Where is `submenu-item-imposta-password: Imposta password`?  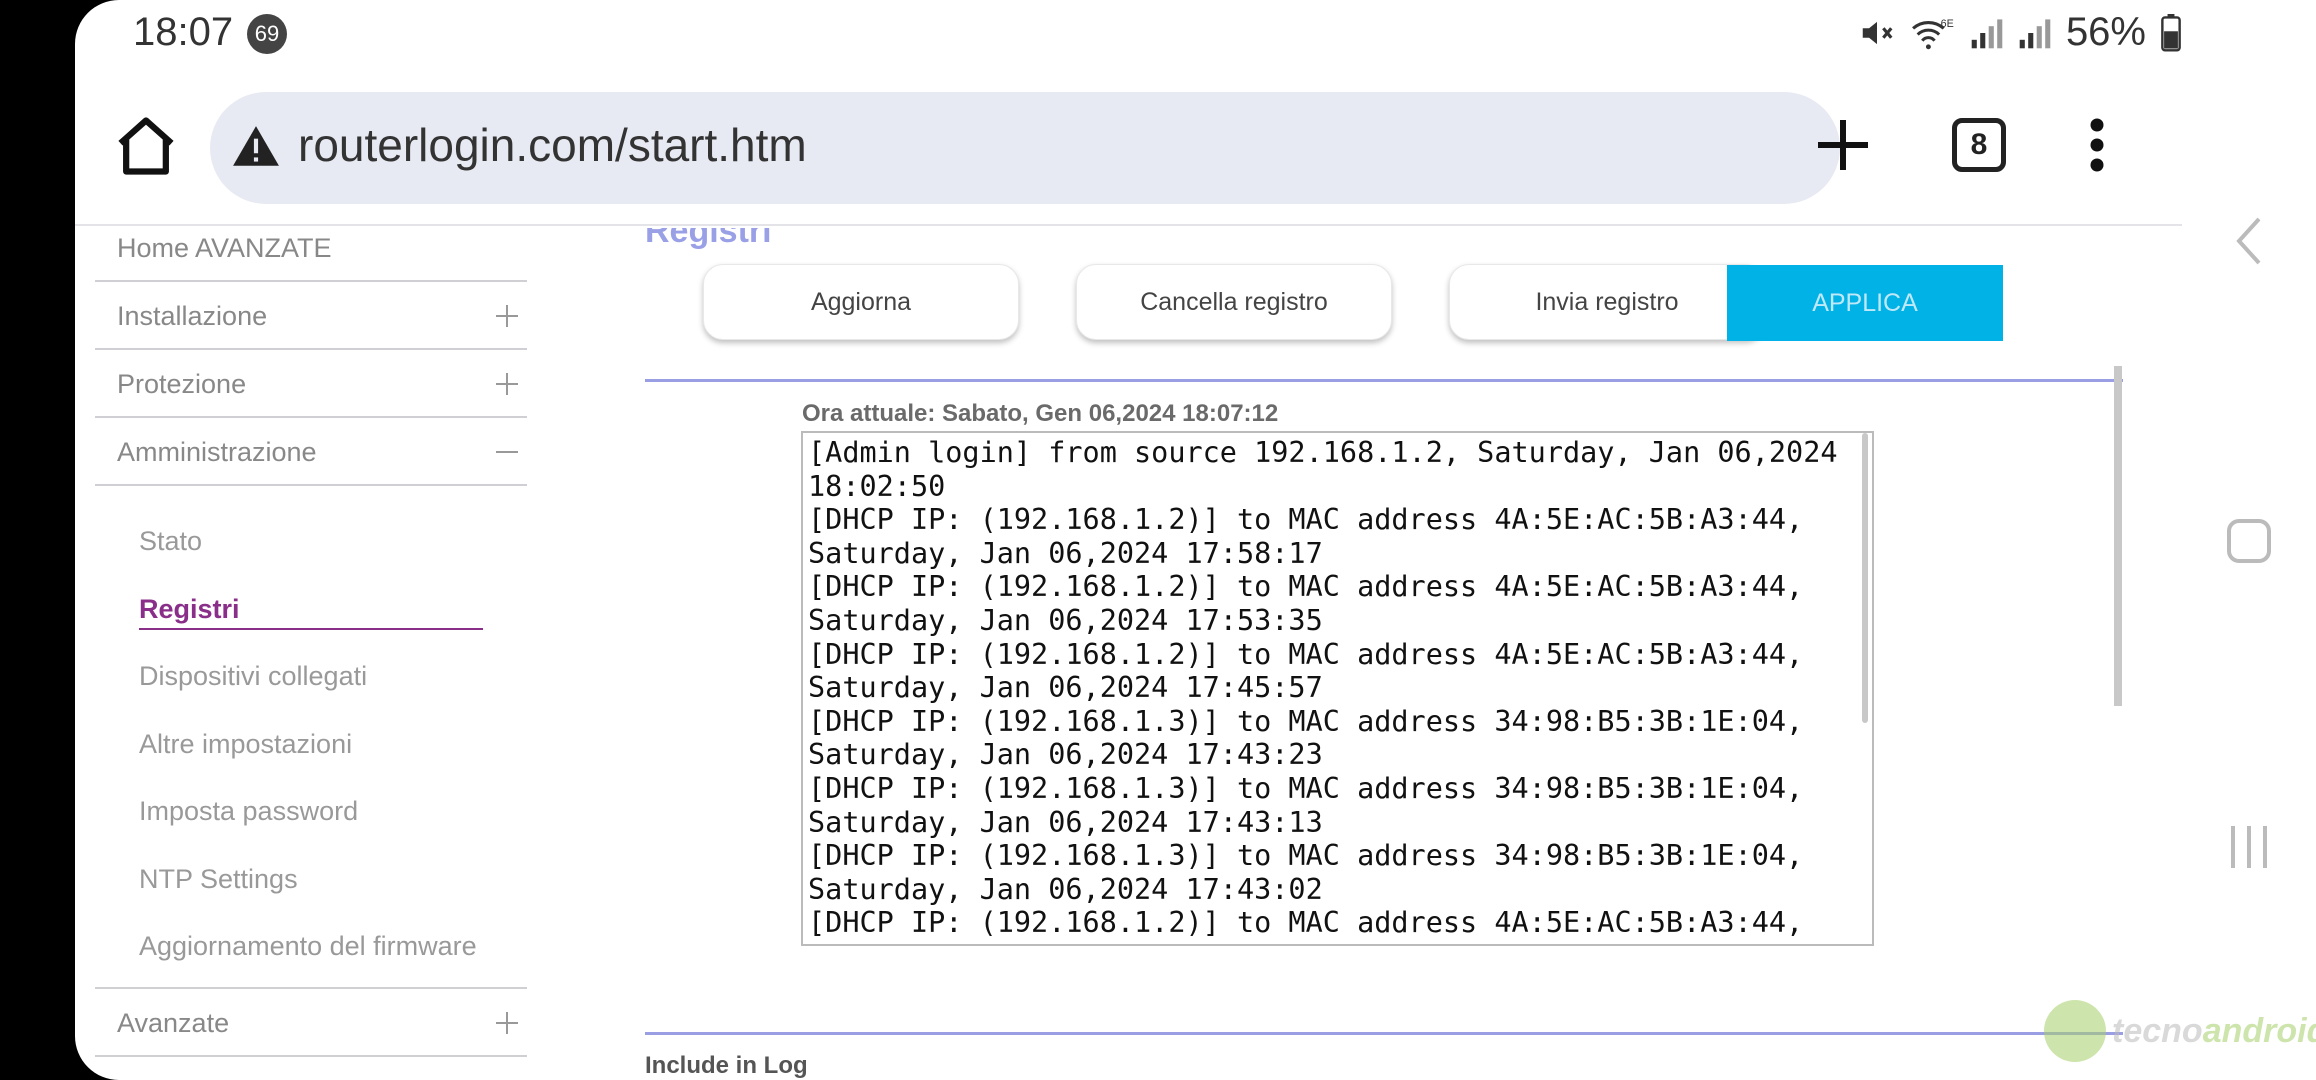
submenu-item-imposta-password: Imposta password is located at coordinates (311, 812).